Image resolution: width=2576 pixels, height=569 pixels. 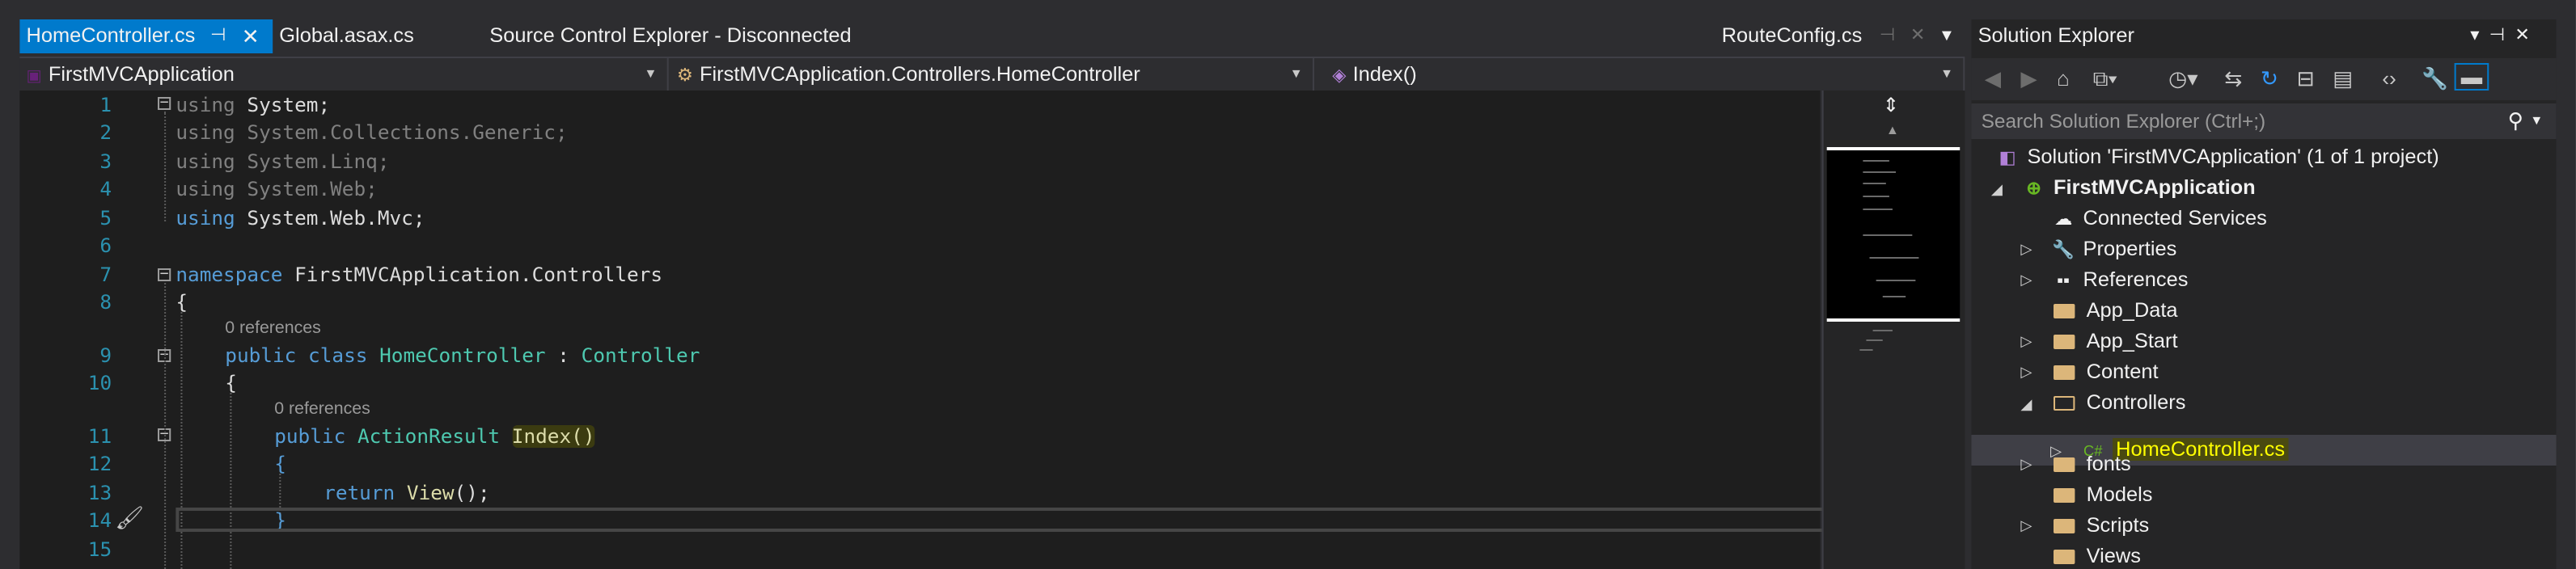 I want to click on highlighted-method-name: Index(), so click(x=553, y=436).